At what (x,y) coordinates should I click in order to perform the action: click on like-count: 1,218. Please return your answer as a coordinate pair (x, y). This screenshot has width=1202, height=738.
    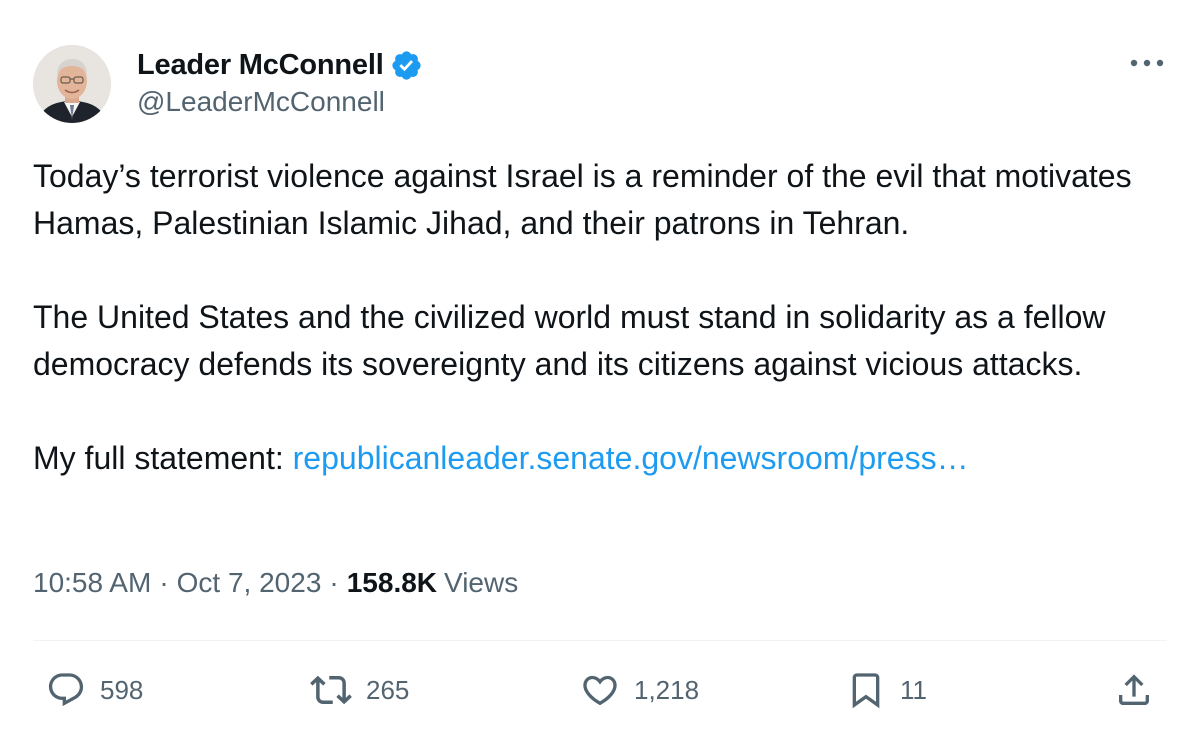
    Looking at the image, I should click on (667, 689).